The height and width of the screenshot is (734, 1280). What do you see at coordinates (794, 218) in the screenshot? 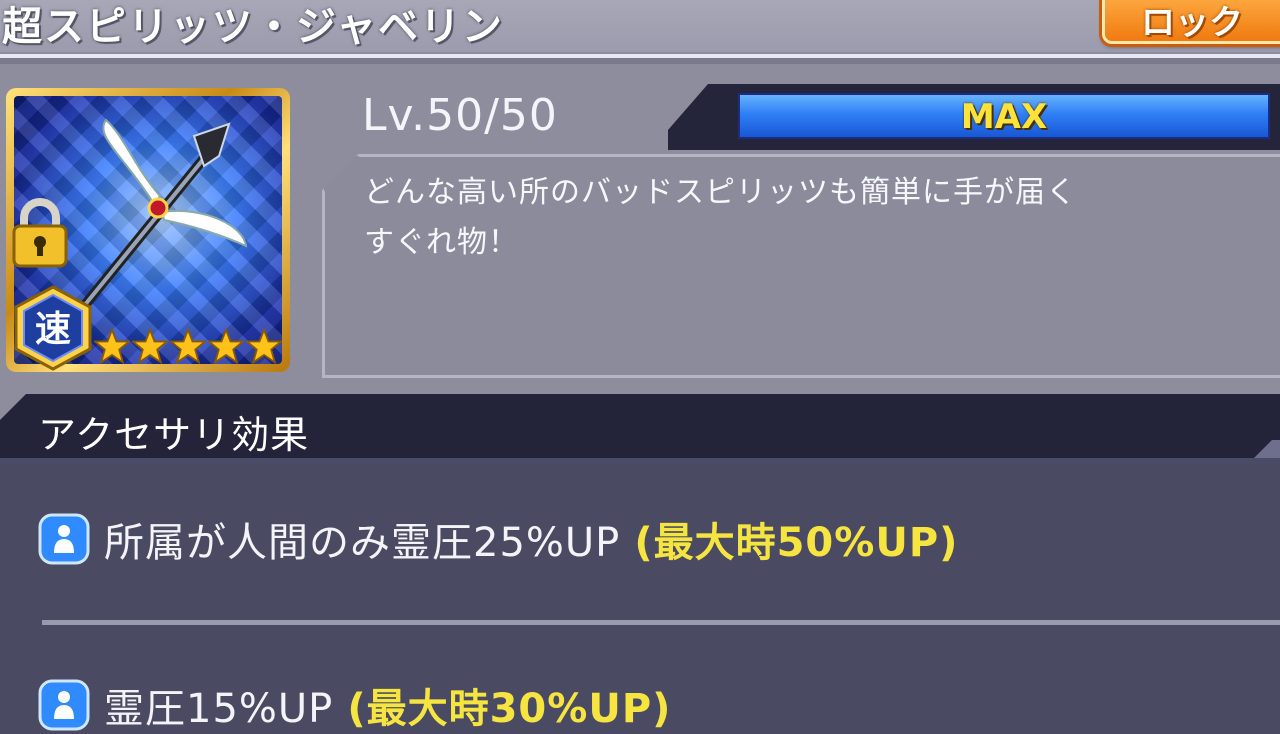
I see `description-text: どんな高い所のバッドスピリッツも簡単に手が届く すぐれ物！` at bounding box center [794, 218].